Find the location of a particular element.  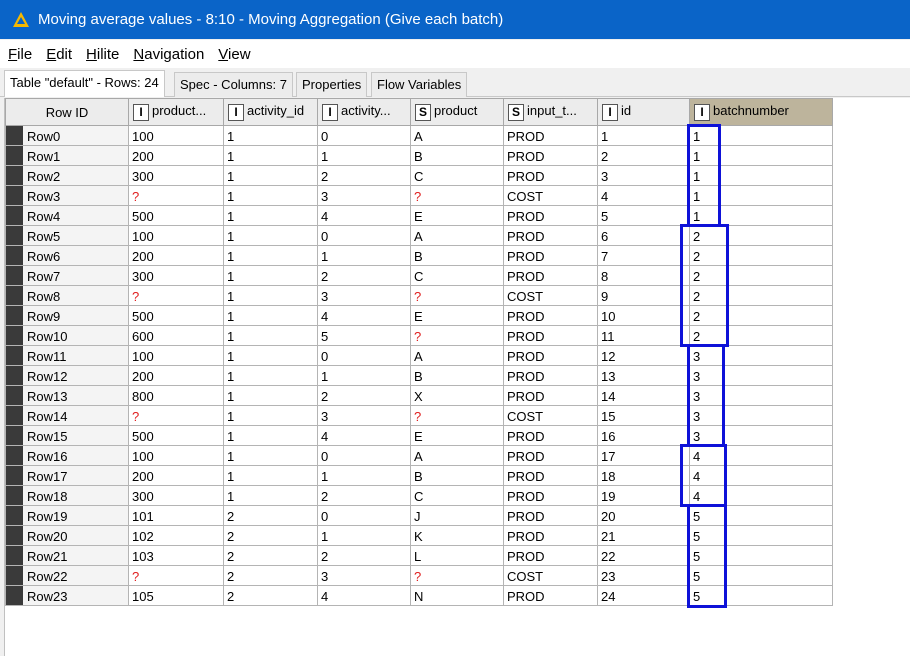

table-cell: A is located at coordinates (457, 235).